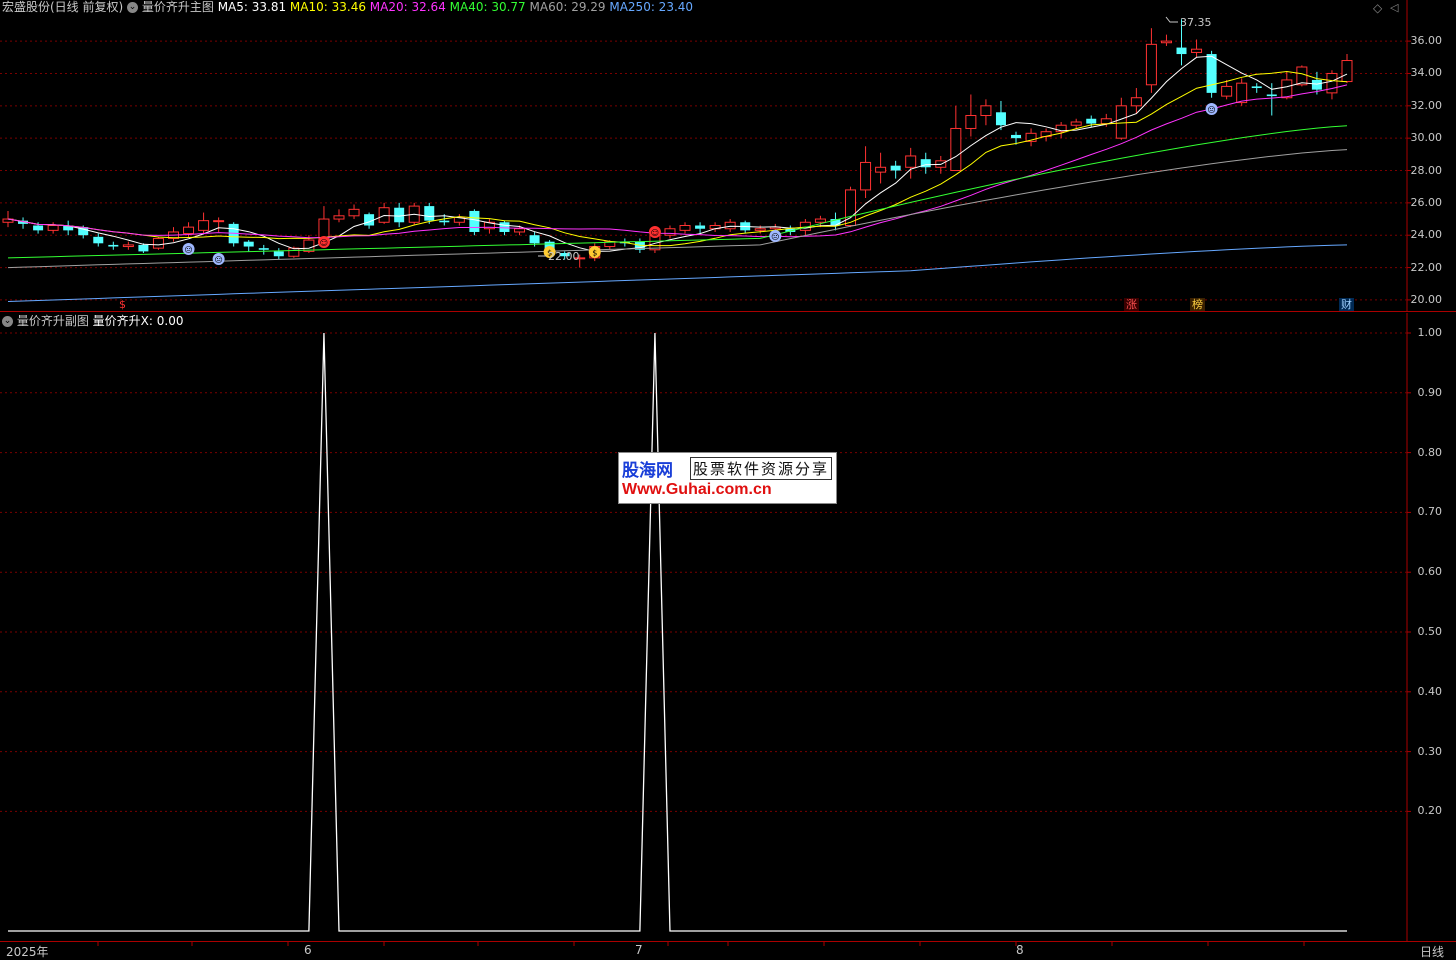  What do you see at coordinates (405, 7) in the screenshot?
I see `ma-label-2: MA20: 32.64` at bounding box center [405, 7].